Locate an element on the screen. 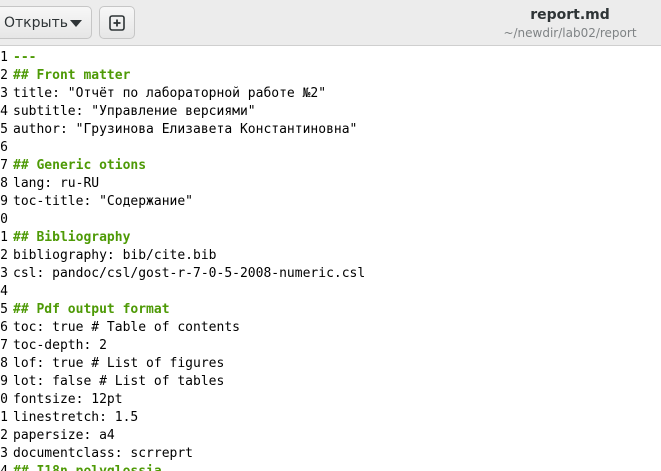 The width and height of the screenshot is (661, 471). line-text: lang: ru-RU is located at coordinates (56, 183).